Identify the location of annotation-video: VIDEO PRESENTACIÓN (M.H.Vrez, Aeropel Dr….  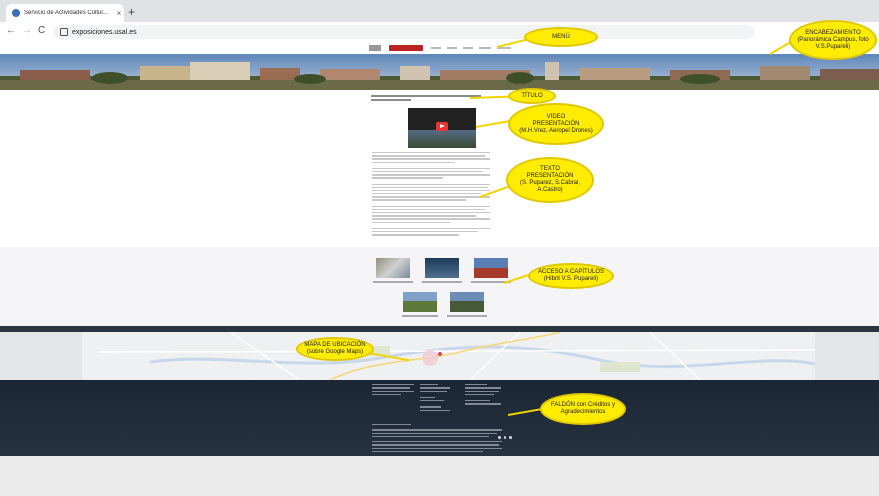
(556, 124).